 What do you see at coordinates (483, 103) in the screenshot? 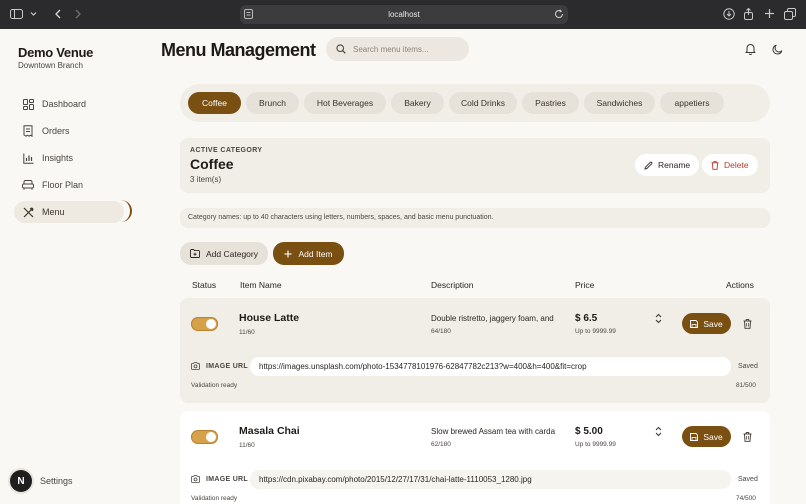
I see `tab-cold-drinks: Cold Drinks` at bounding box center [483, 103].